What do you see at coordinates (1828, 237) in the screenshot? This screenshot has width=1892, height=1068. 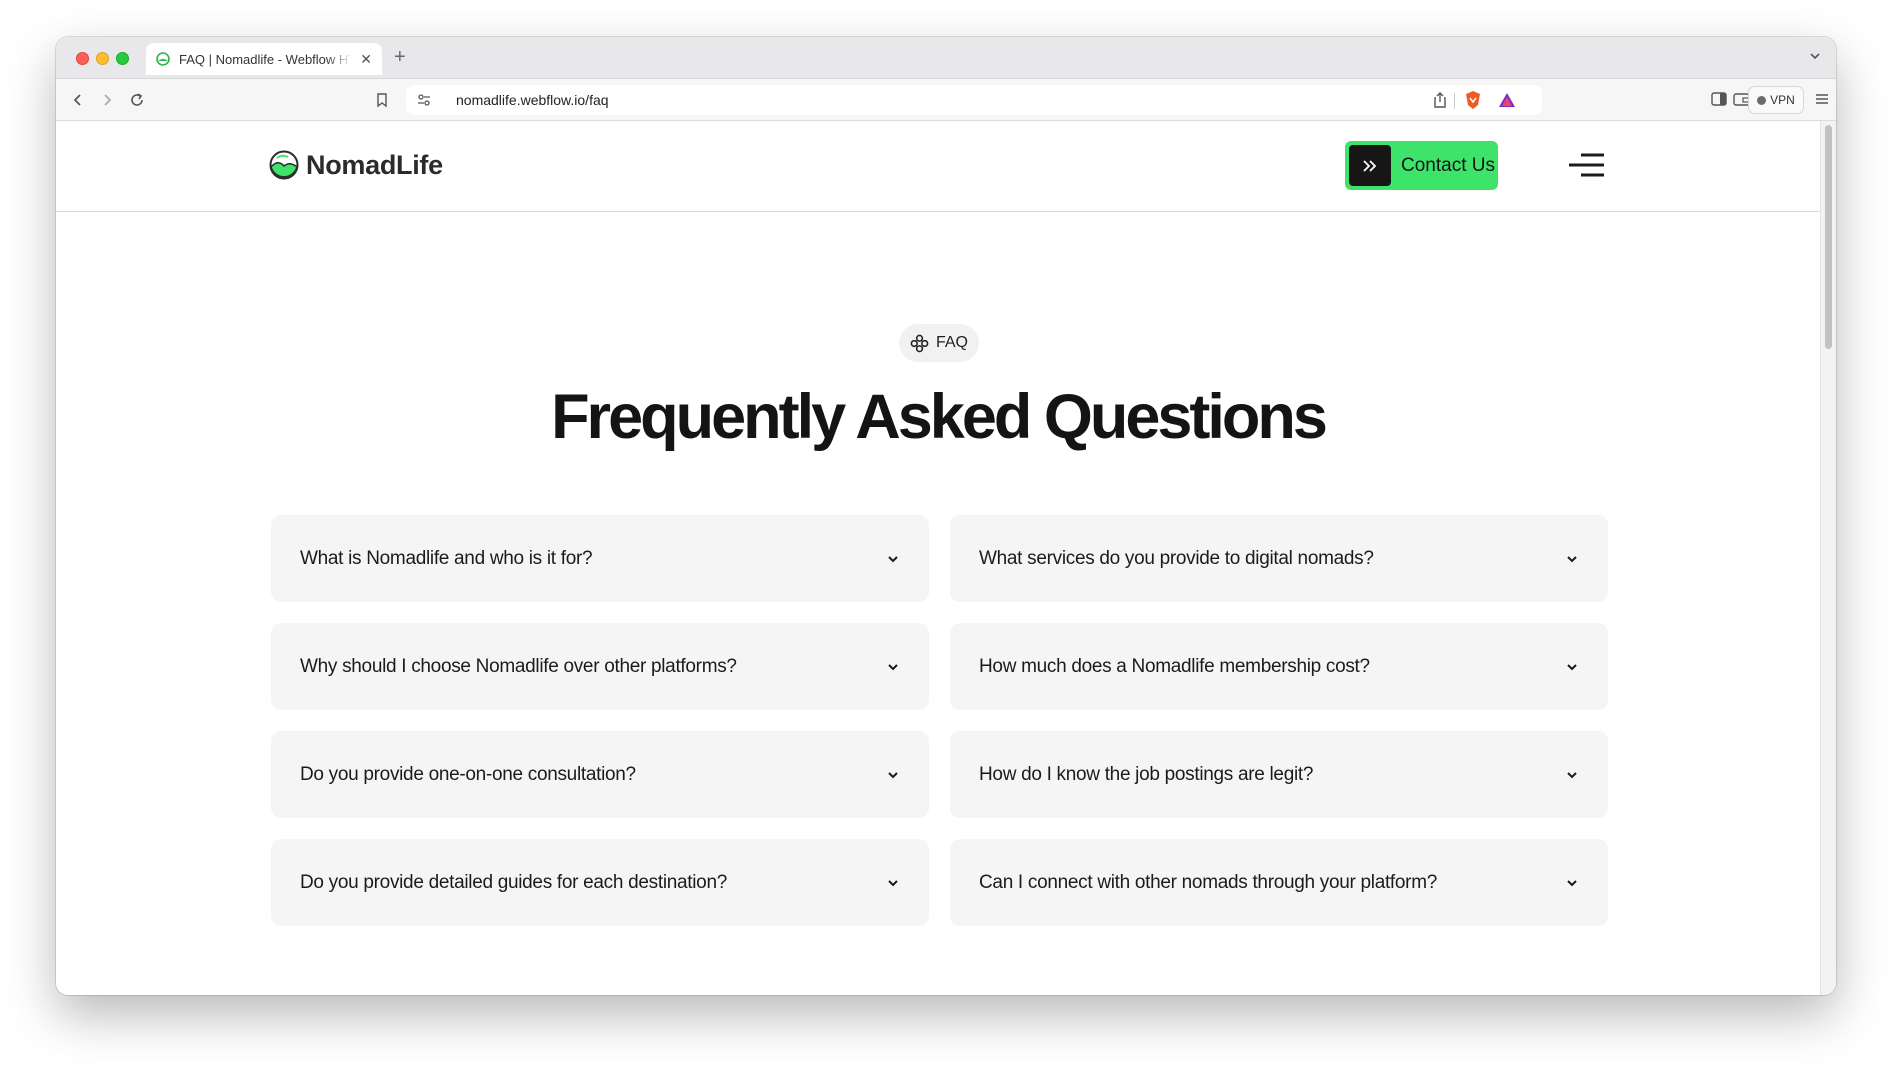 I see `scrollbar-thumb` at bounding box center [1828, 237].